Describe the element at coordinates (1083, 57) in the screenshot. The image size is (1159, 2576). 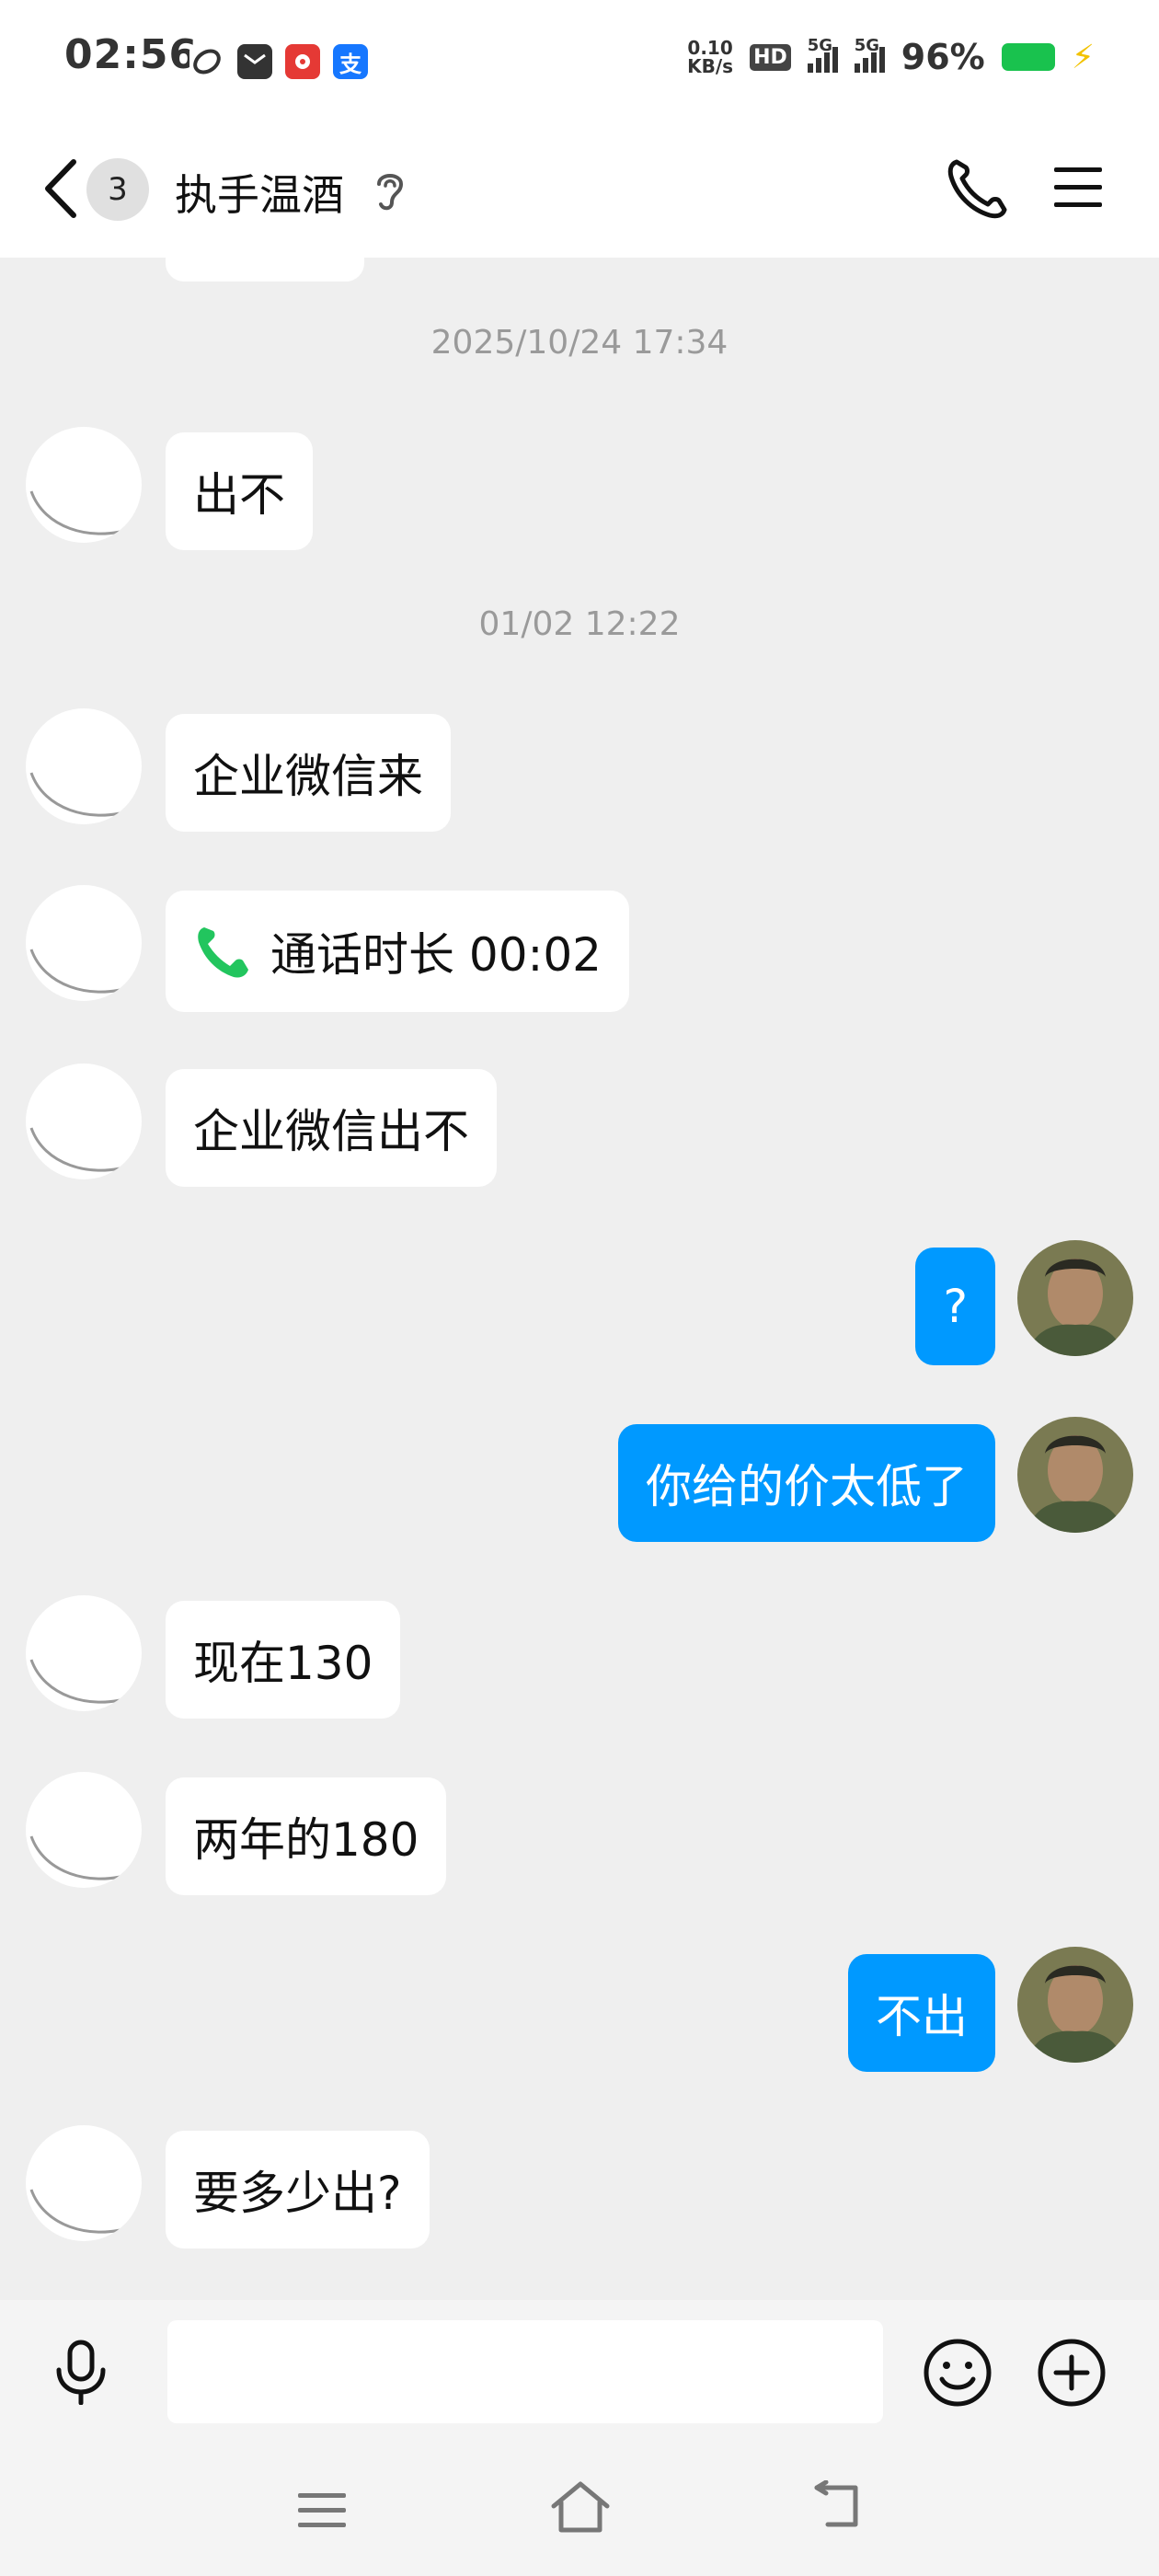
I see `charging-icon: ⚡` at that location.